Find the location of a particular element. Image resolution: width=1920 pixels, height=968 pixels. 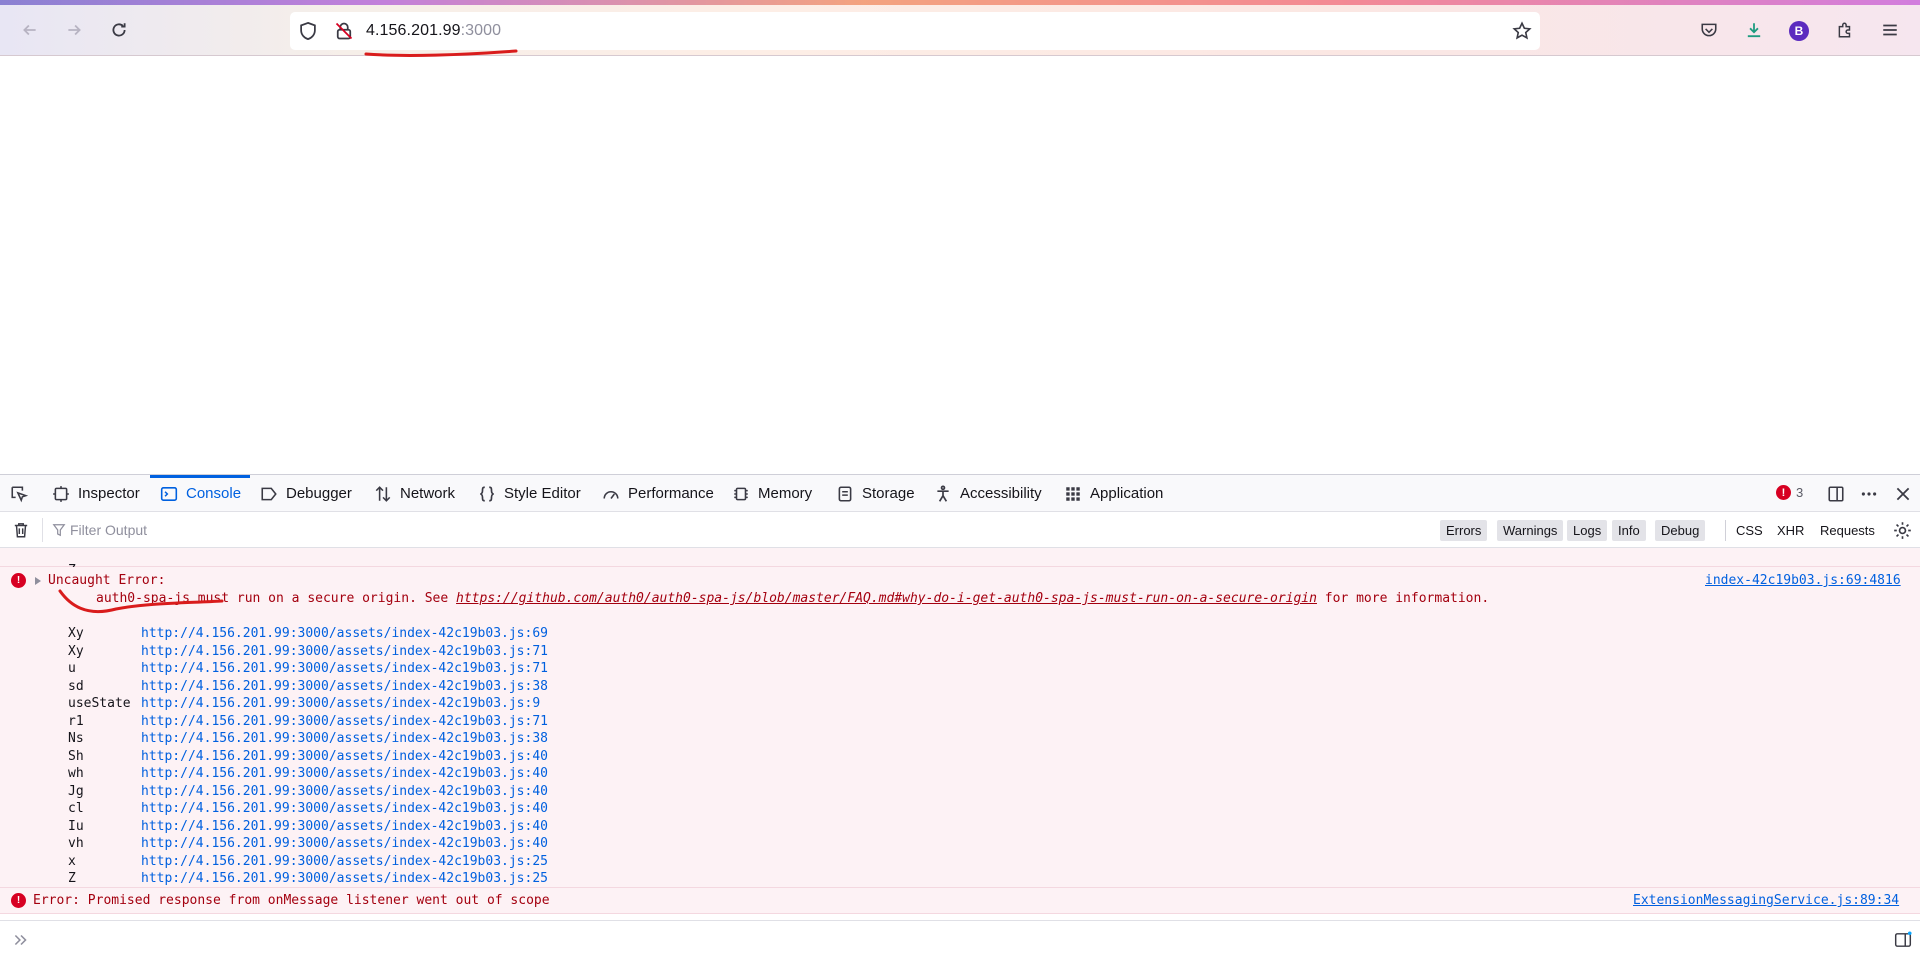

responsive-design-button is located at coordinates (1840, 493).